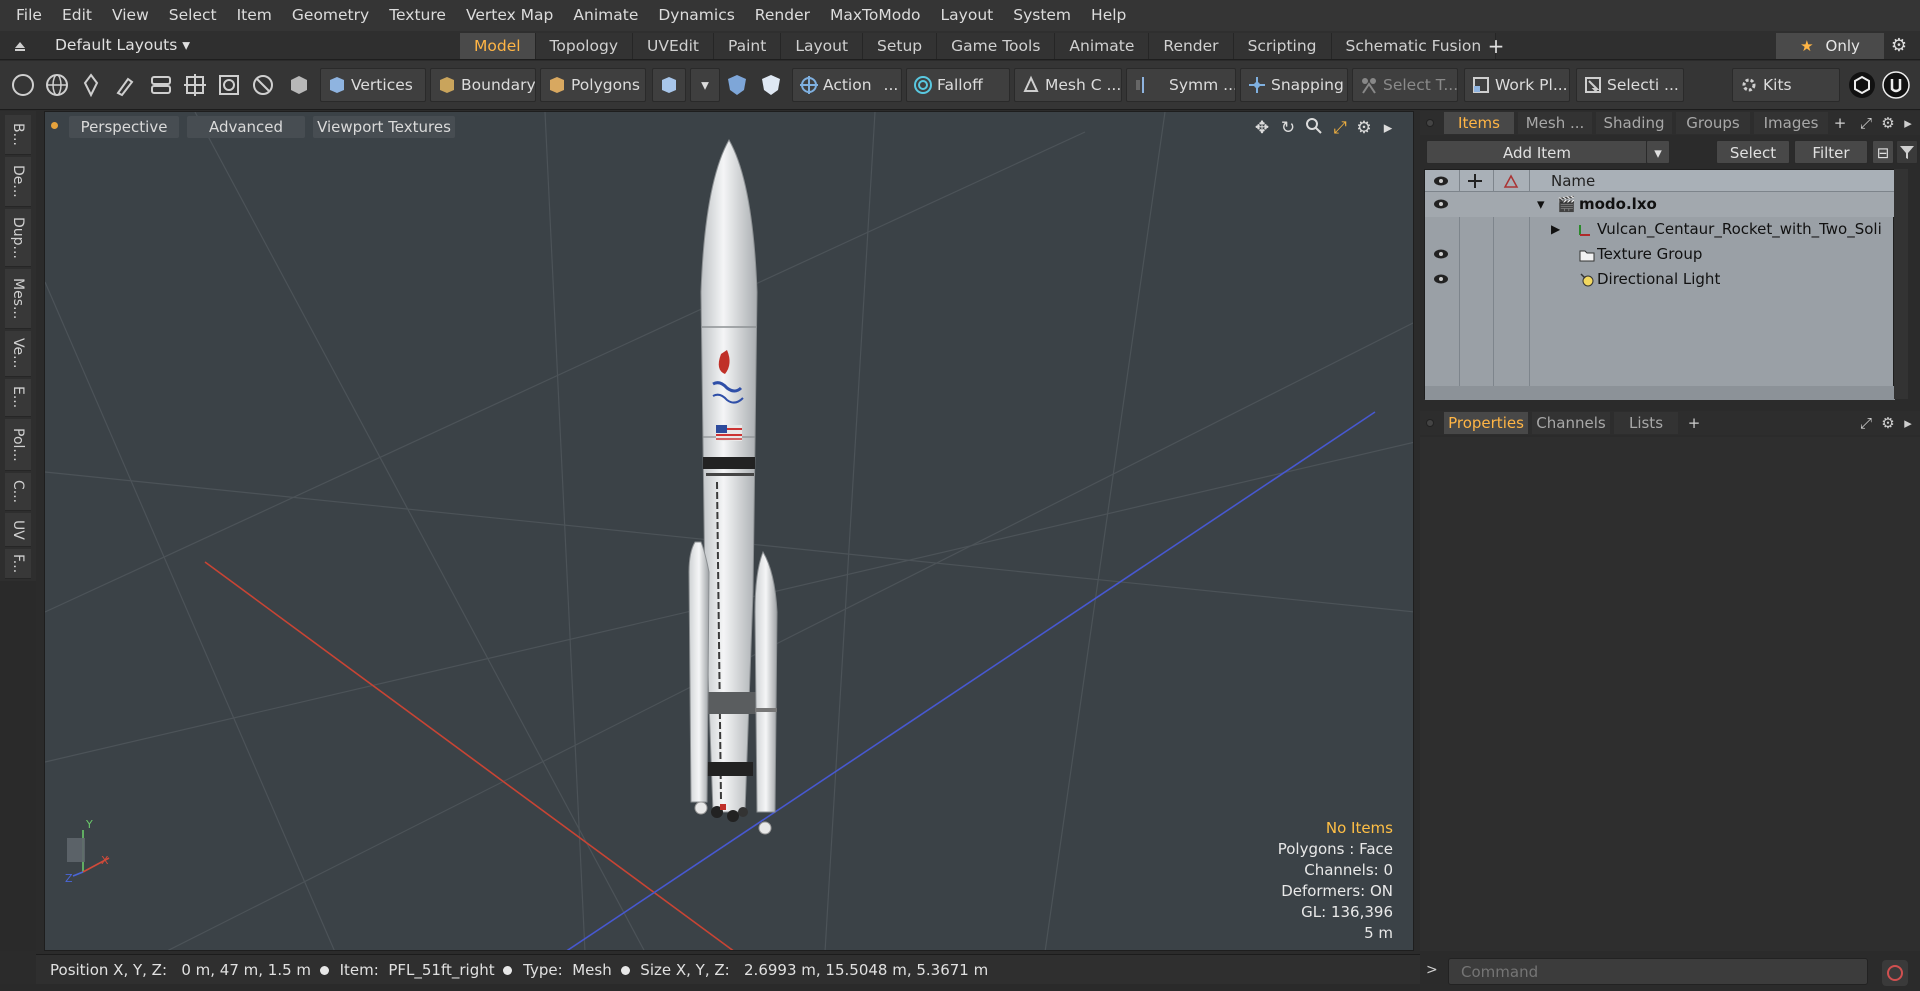 The height and width of the screenshot is (991, 1920). I want to click on add-tab-button: +, so click(1496, 46).